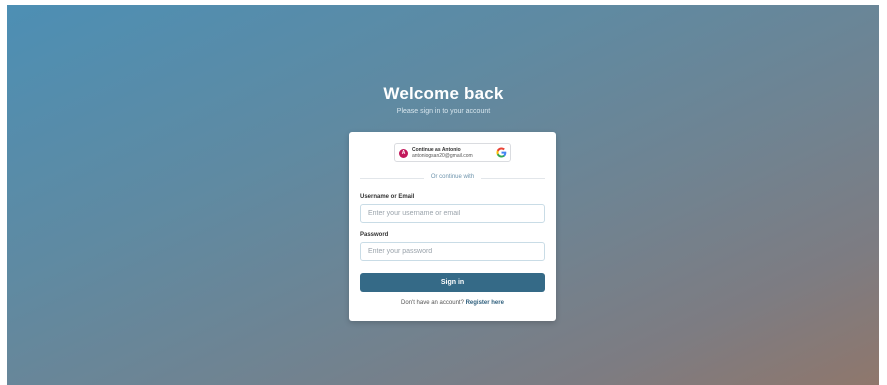 This screenshot has height=385, width=887. I want to click on divider-text: Or continue with, so click(452, 177).